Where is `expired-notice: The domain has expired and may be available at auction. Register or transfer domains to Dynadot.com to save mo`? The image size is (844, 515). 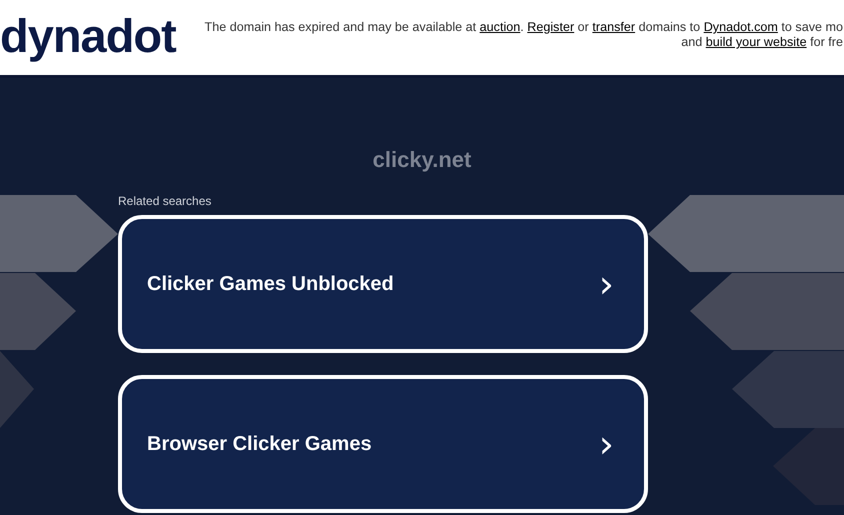
expired-notice: The domain has expired and may be available at auction. Register or transfer domains to Dynadot.com to save mo is located at coordinates (523, 27).